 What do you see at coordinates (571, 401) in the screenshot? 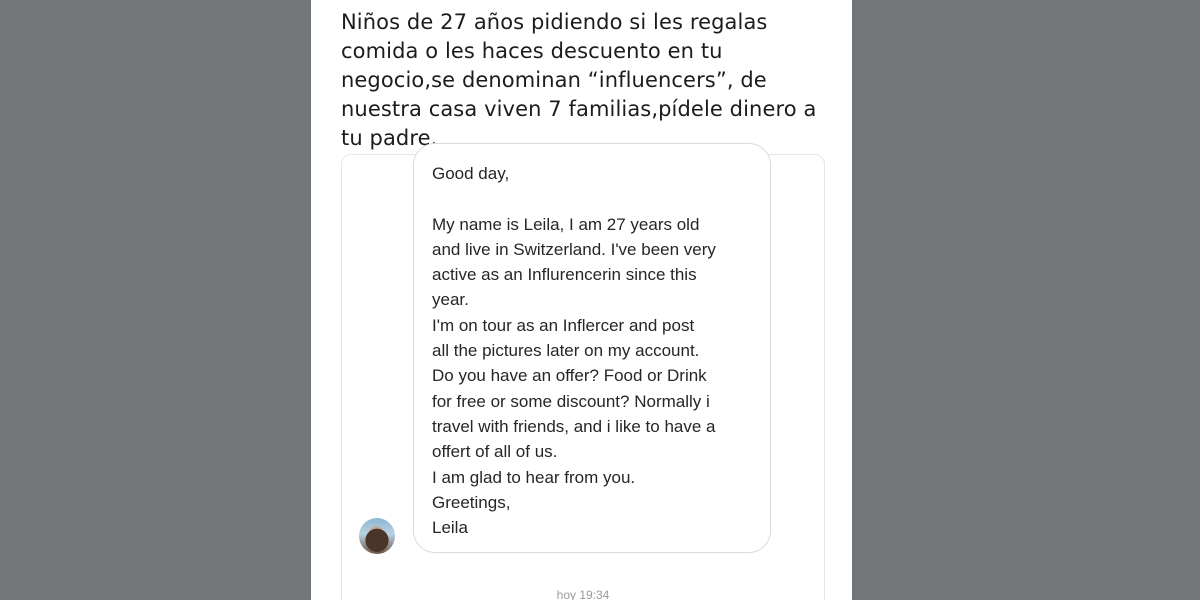
I see `message-line: for free or some discount? Normally i` at bounding box center [571, 401].